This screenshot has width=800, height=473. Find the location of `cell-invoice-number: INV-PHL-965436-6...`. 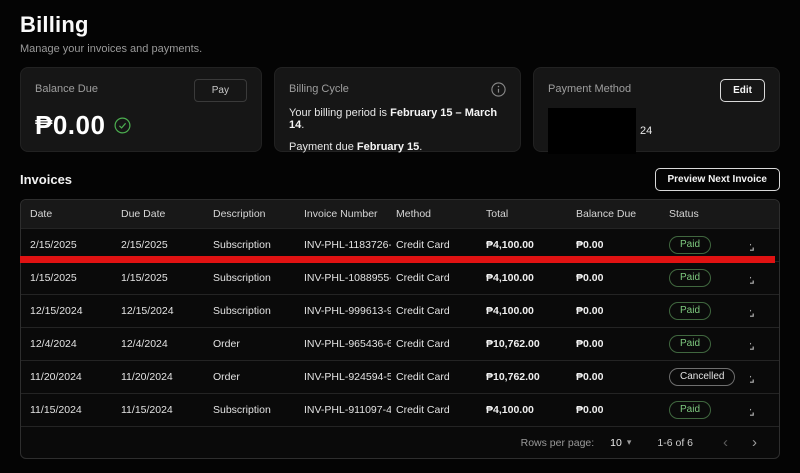

cell-invoice-number: INV-PHL-965436-6... is located at coordinates (347, 344).